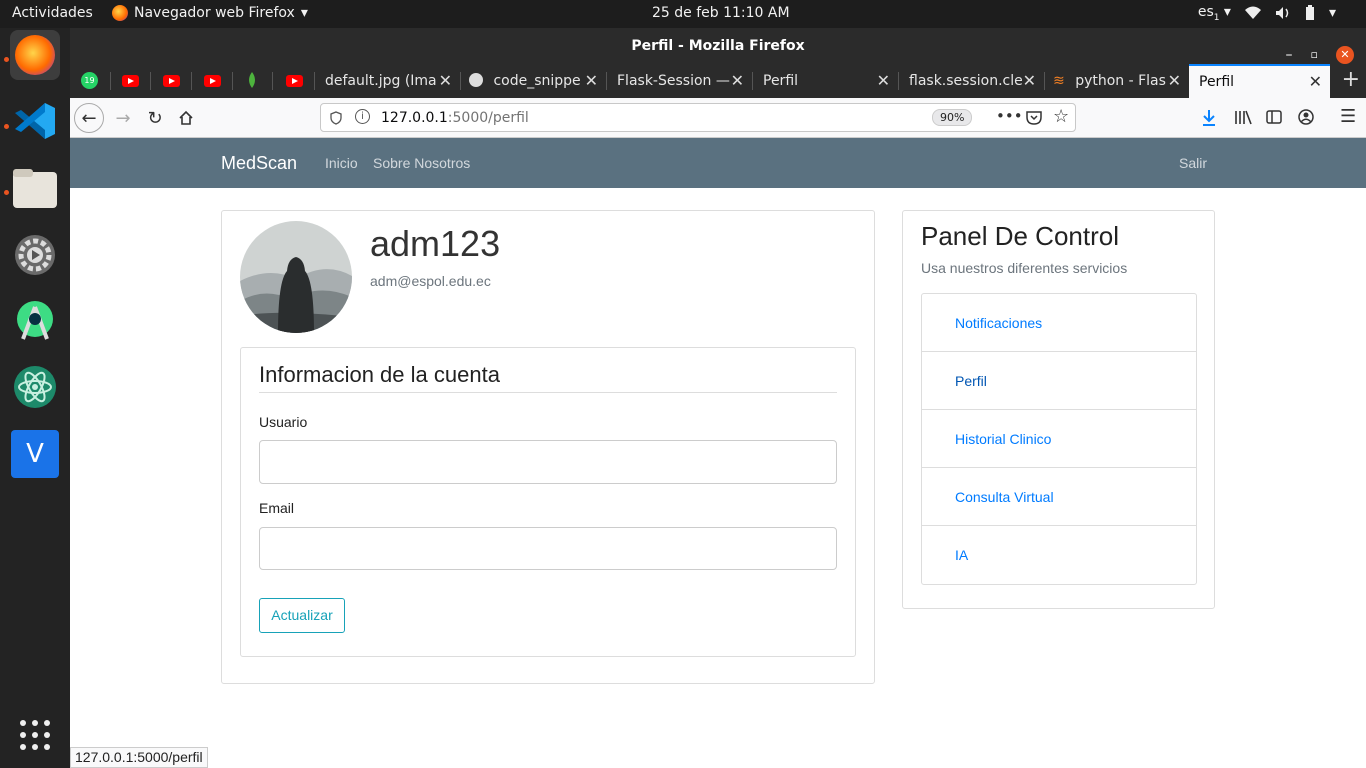 The width and height of the screenshot is (1366, 768). I want to click on avatar, so click(296, 277).